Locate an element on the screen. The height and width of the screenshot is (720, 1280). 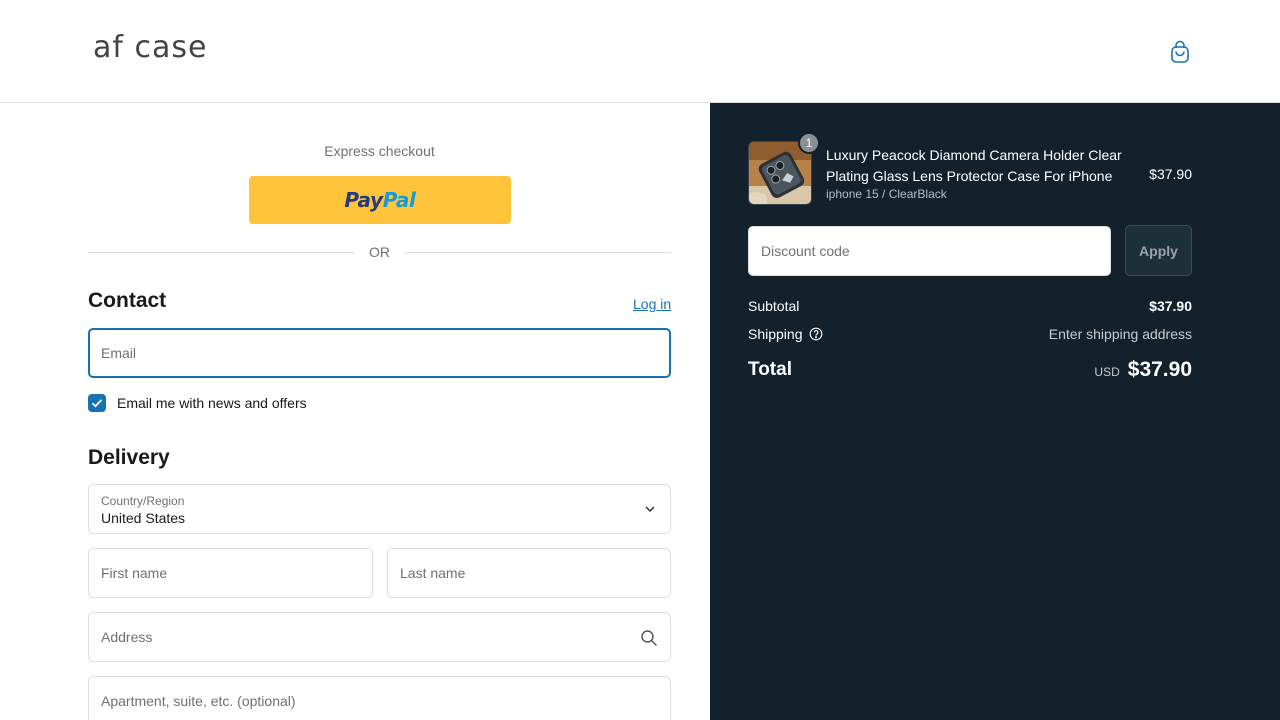
cart-button is located at coordinates (1180, 52).